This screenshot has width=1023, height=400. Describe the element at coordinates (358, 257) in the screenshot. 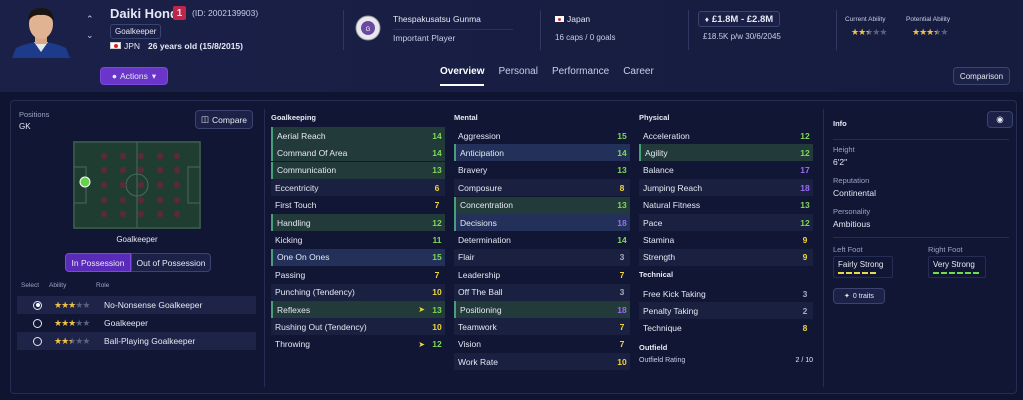

I see `attribute-row: One On Ones 15` at that location.